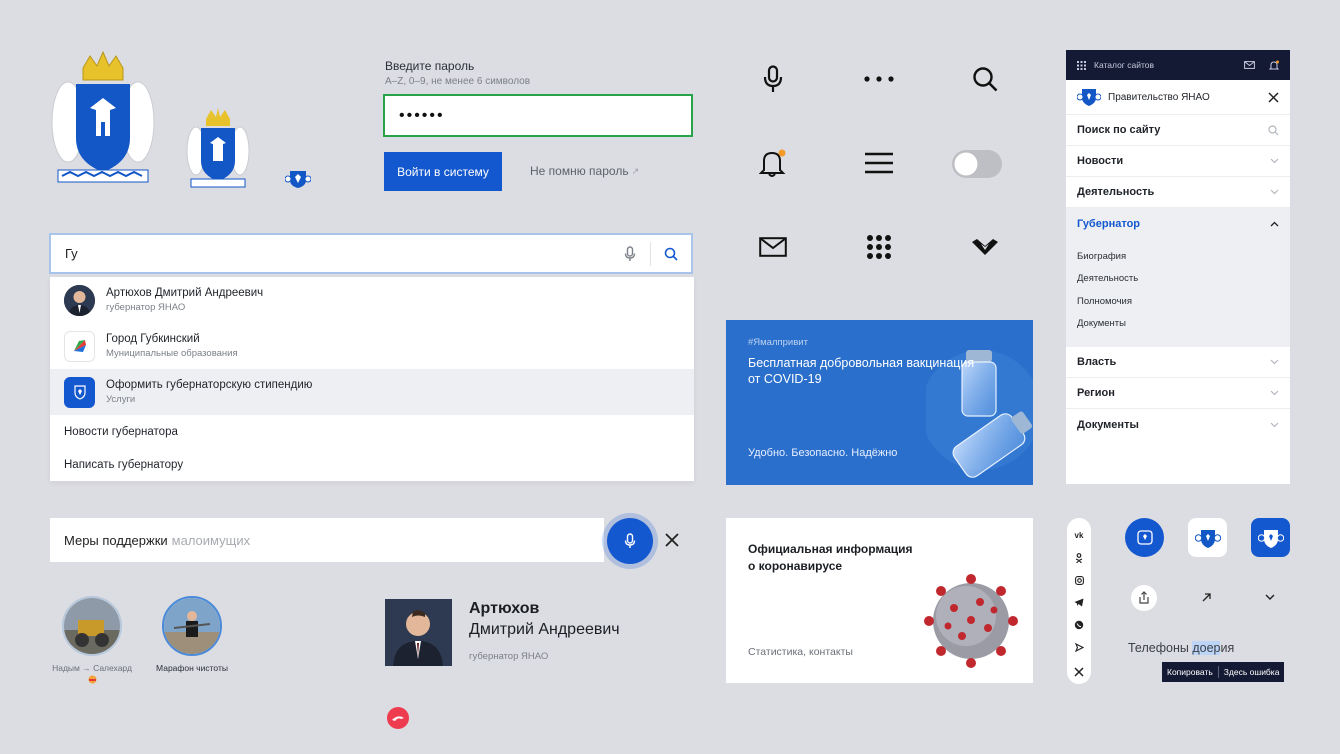  What do you see at coordinates (79, 346) in the screenshot?
I see `city-logo-icon` at bounding box center [79, 346].